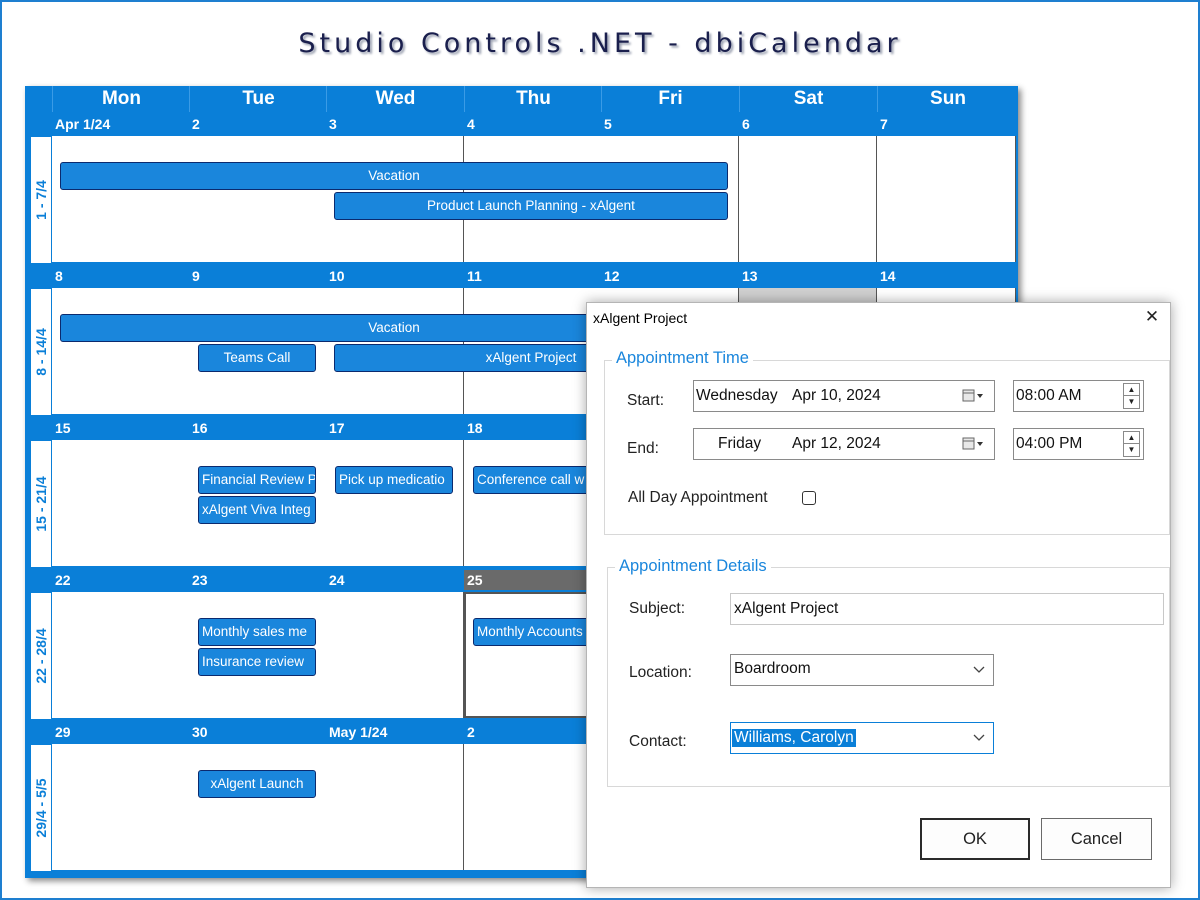  What do you see at coordinates (394, 428) in the screenshot?
I see `day-number: 17` at bounding box center [394, 428].